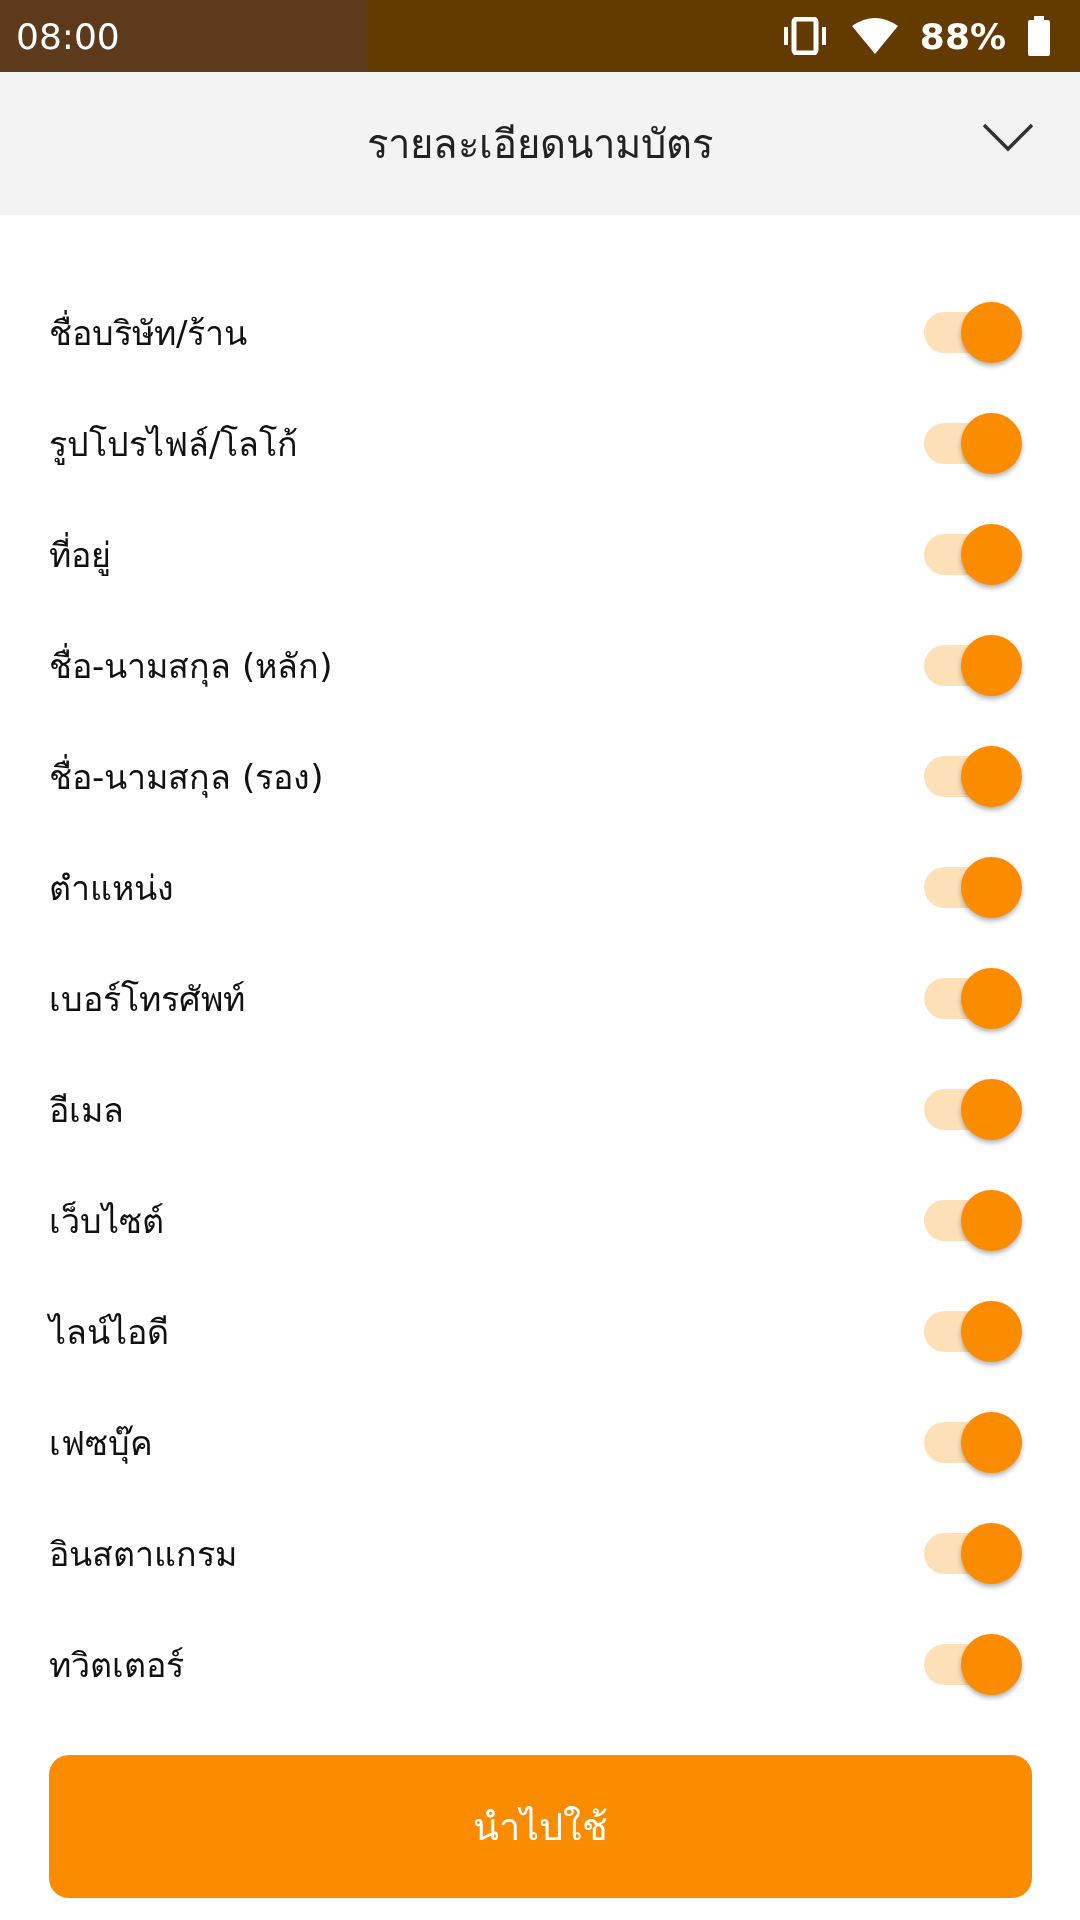 This screenshot has width=1080, height=1920. I want to click on field-label: เฟซบุ๊ค, so click(101, 1443).